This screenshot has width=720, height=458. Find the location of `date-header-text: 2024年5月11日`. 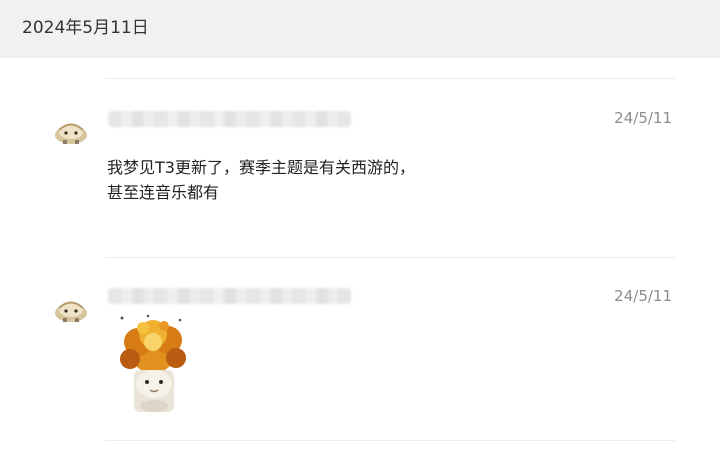

date-header-text: 2024年5月11日 is located at coordinates (85, 28).